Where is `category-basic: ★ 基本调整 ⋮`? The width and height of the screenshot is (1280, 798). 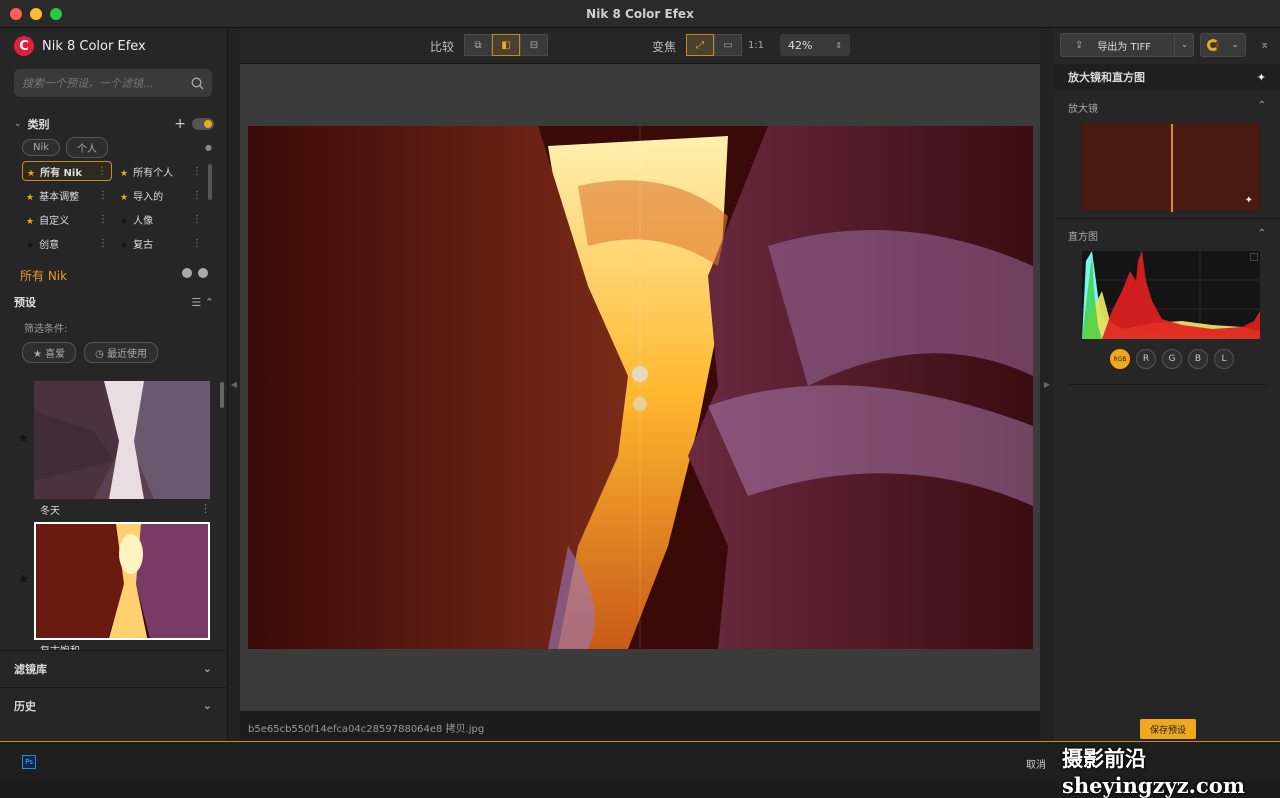 category-basic: ★ 基本调整 ⋮ is located at coordinates (67, 195).